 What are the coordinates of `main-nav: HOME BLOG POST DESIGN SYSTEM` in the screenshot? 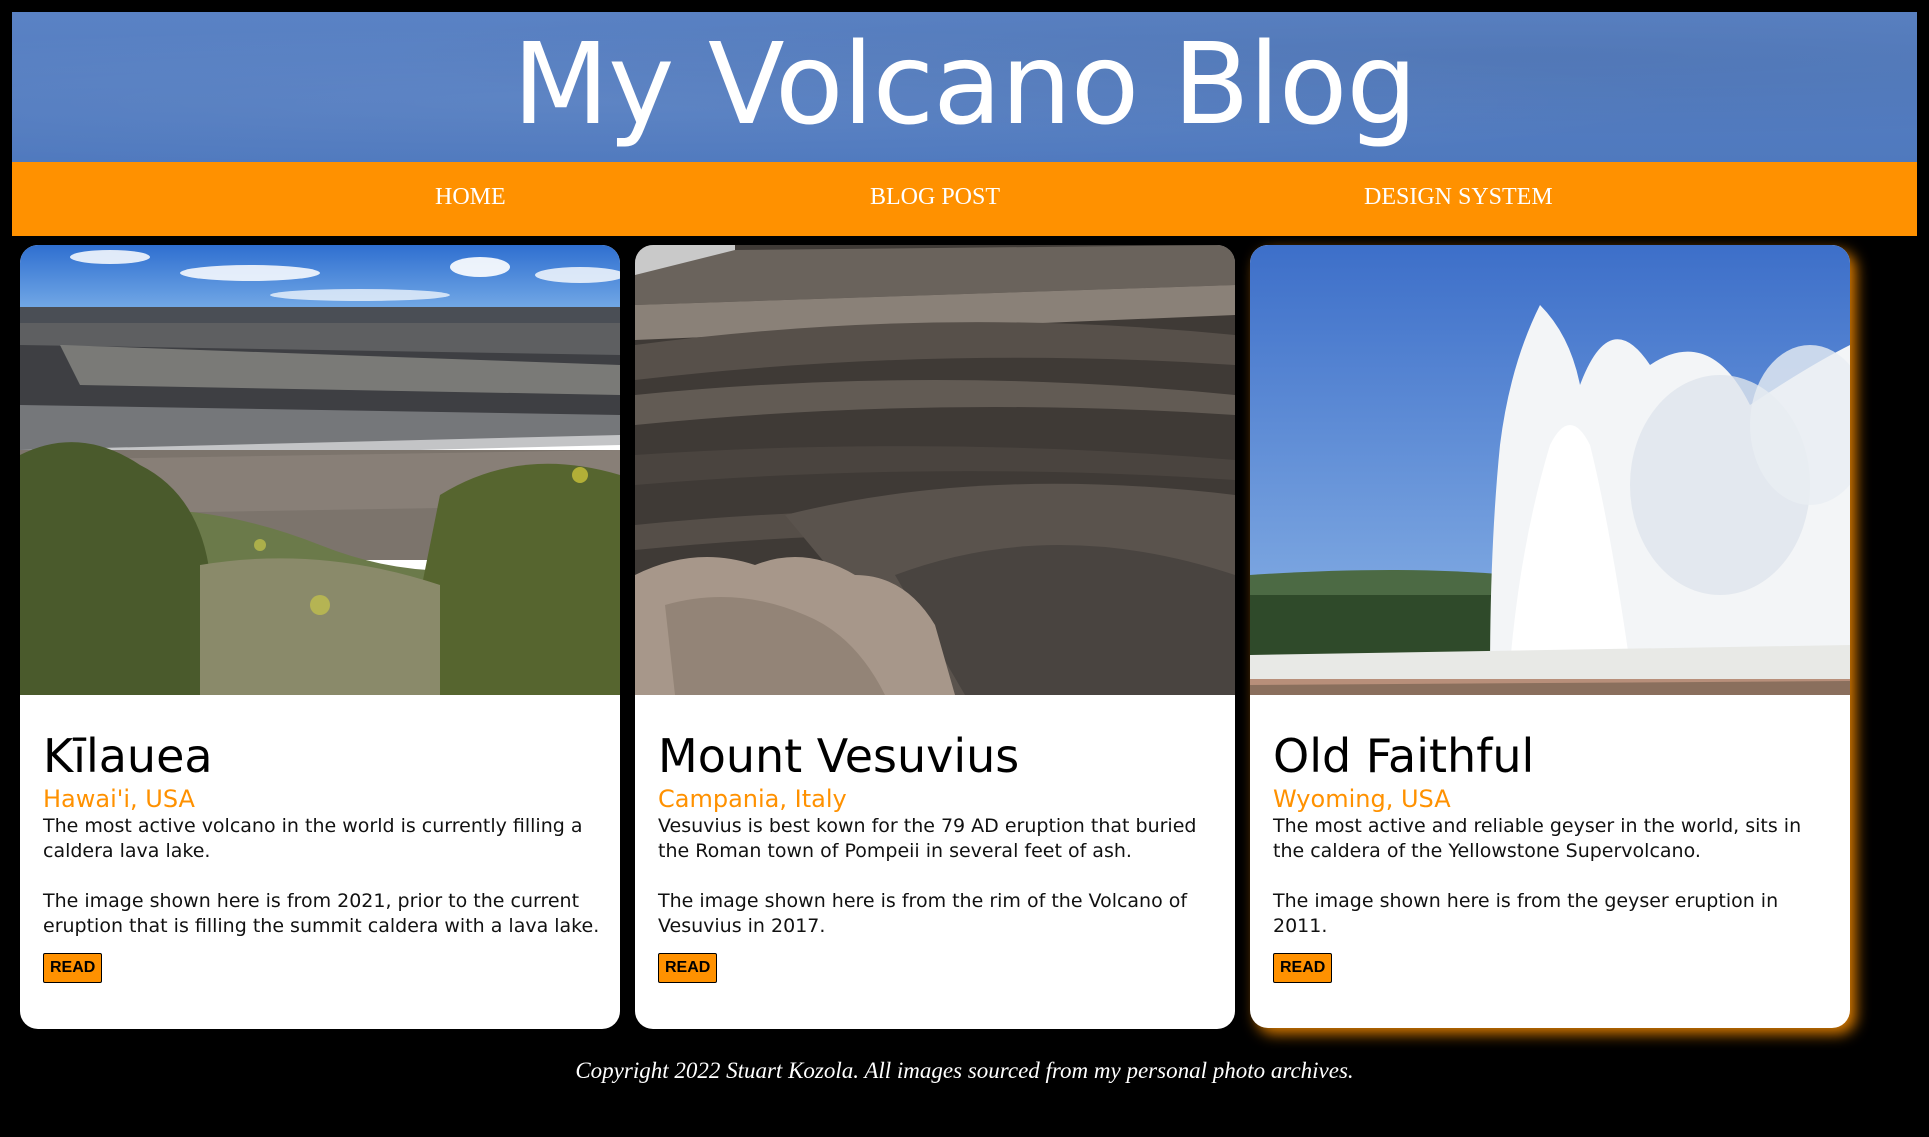 It's located at (964, 199).